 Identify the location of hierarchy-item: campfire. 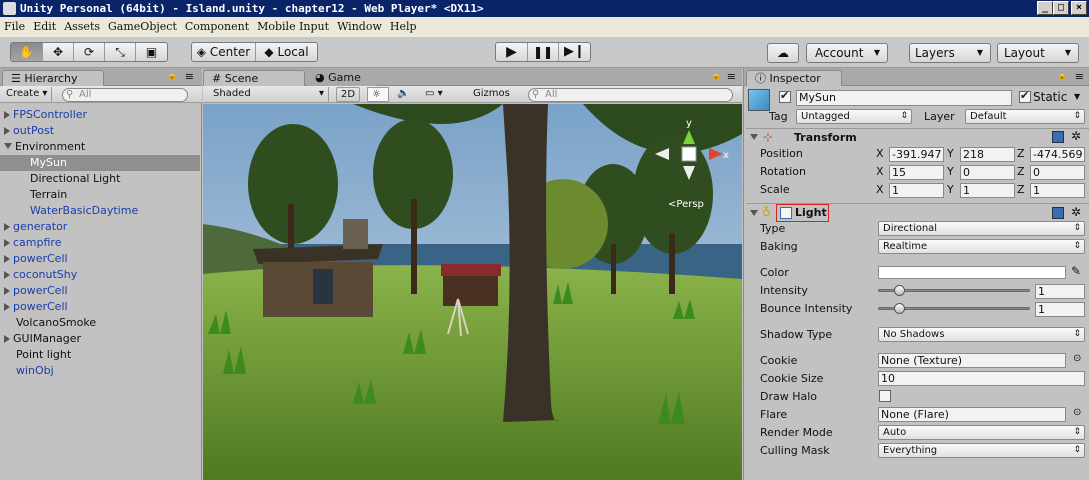
(100, 243).